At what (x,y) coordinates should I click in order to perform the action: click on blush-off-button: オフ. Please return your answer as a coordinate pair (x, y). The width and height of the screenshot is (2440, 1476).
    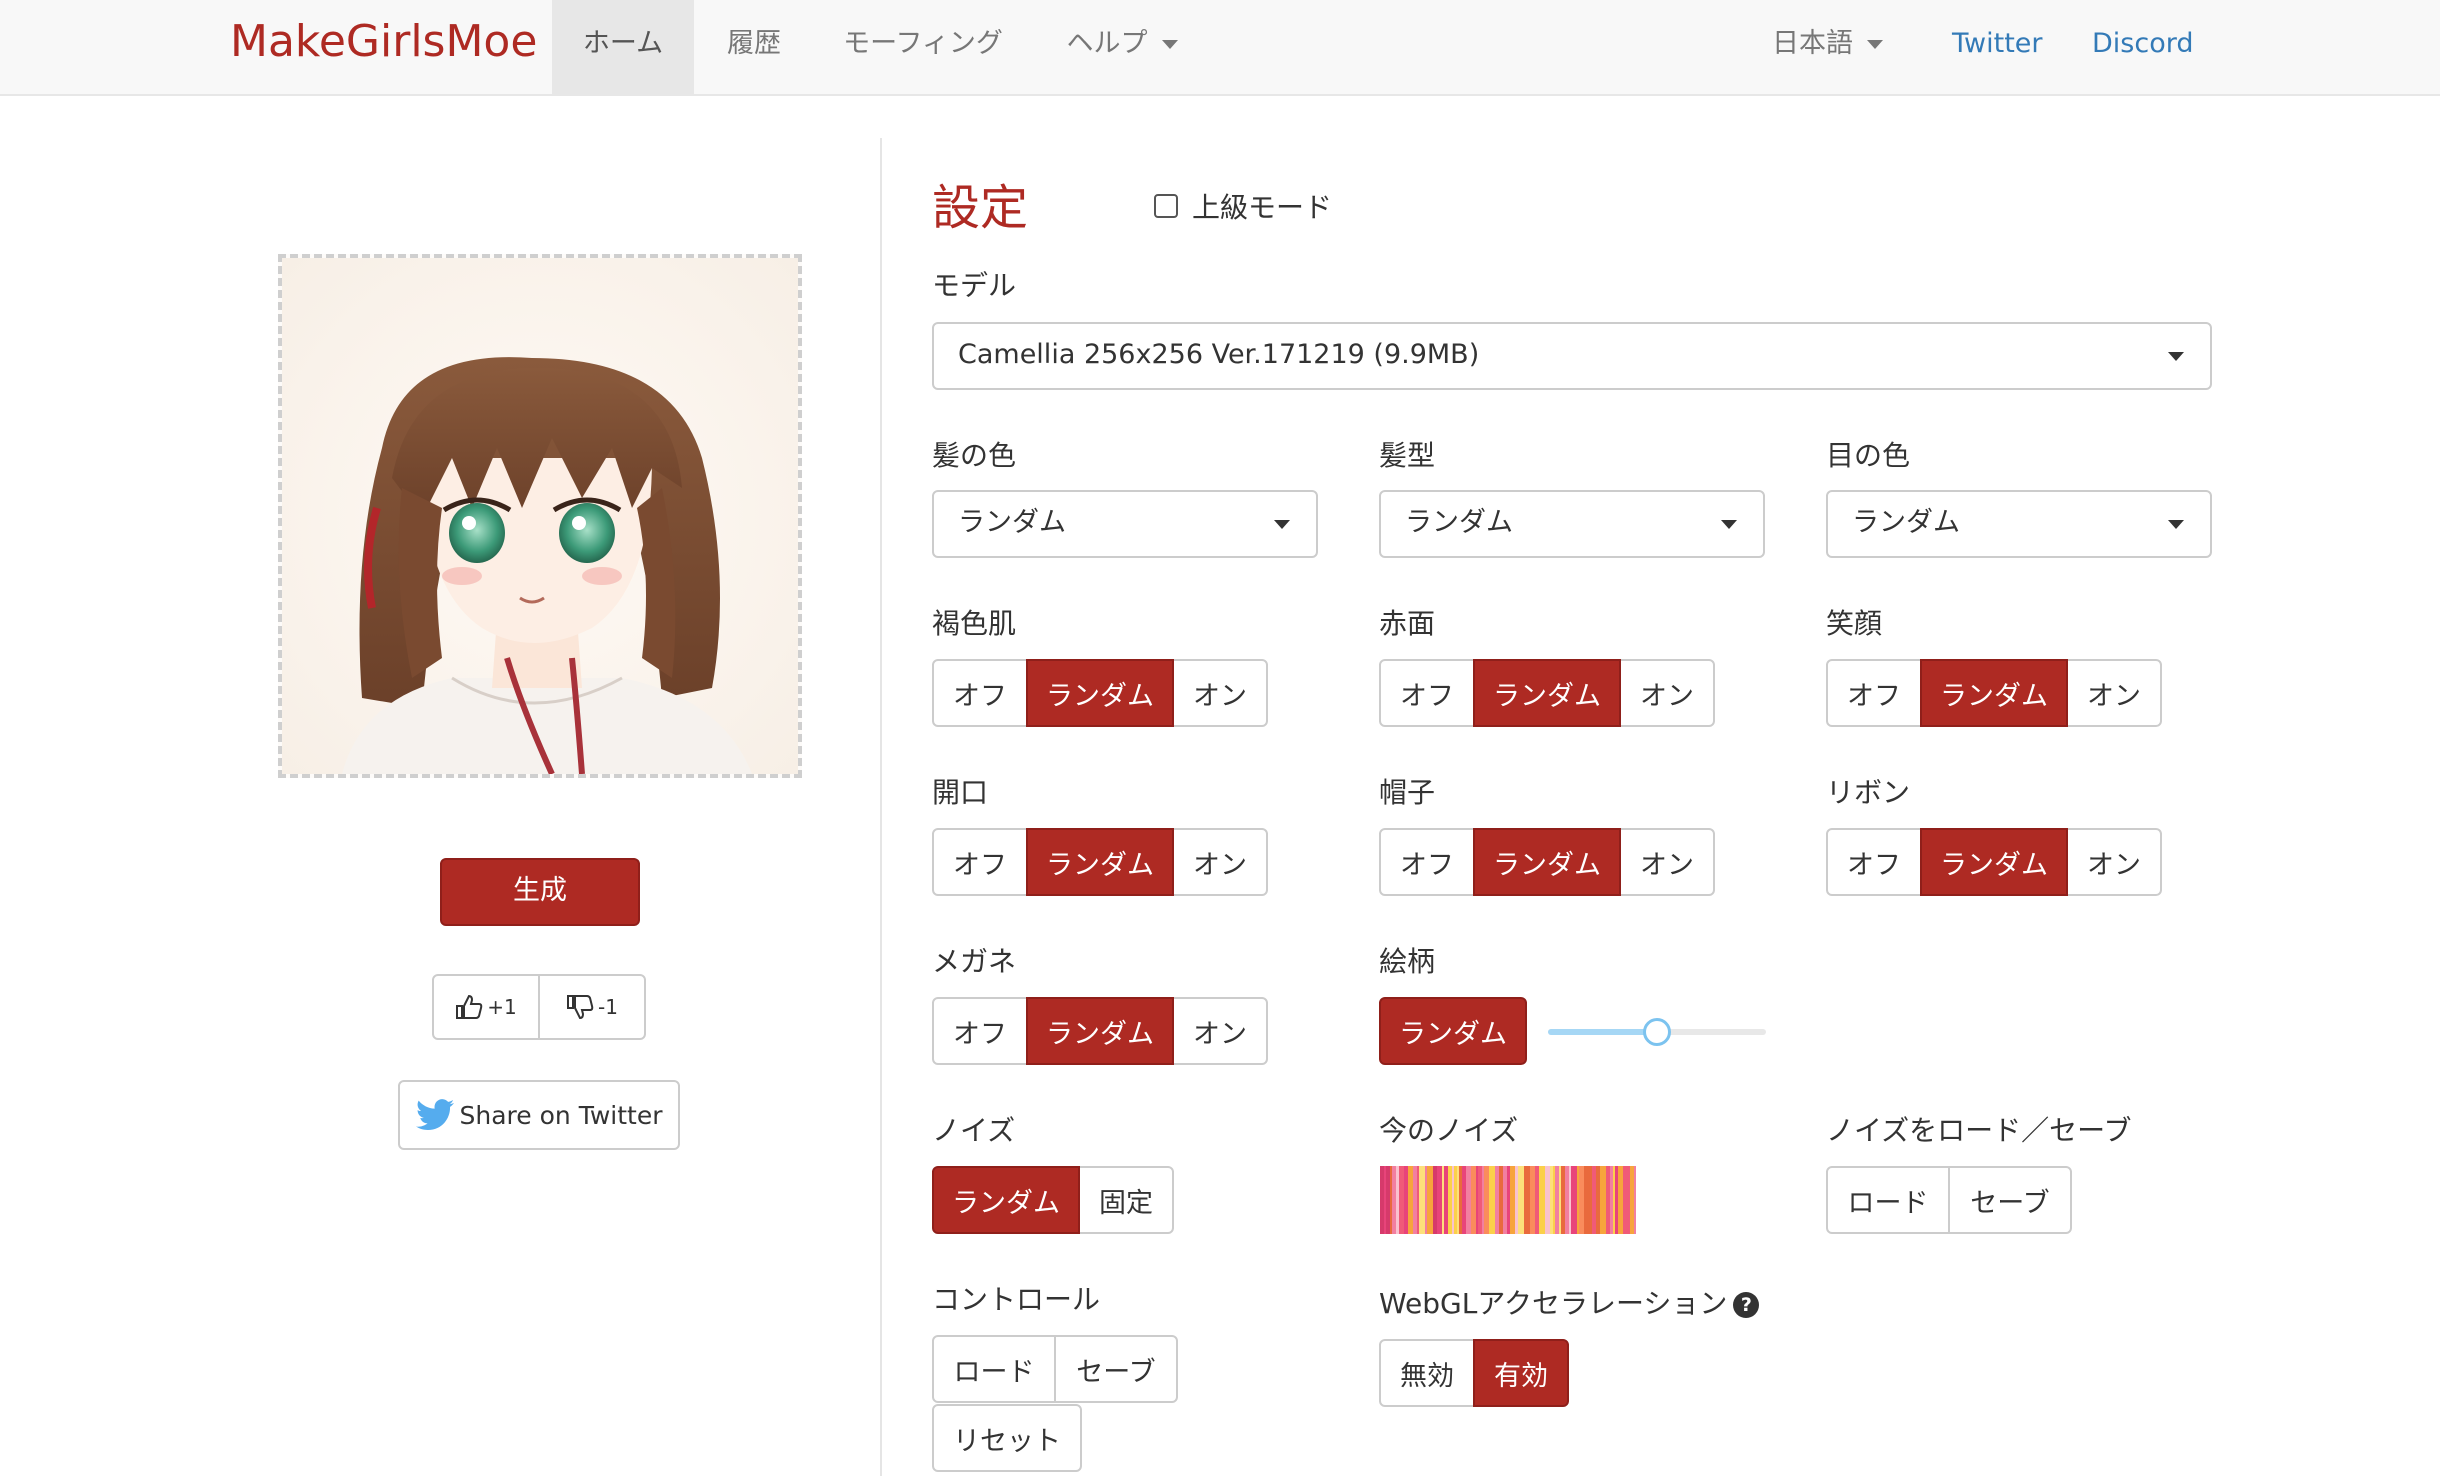
    Looking at the image, I should click on (1427, 693).